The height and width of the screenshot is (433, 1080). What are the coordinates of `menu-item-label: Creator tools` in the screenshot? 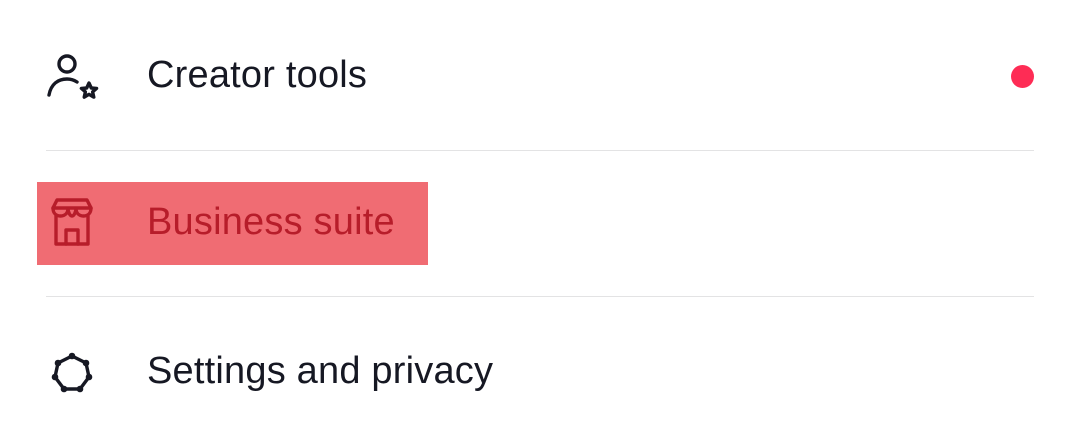 It's located at (257, 75).